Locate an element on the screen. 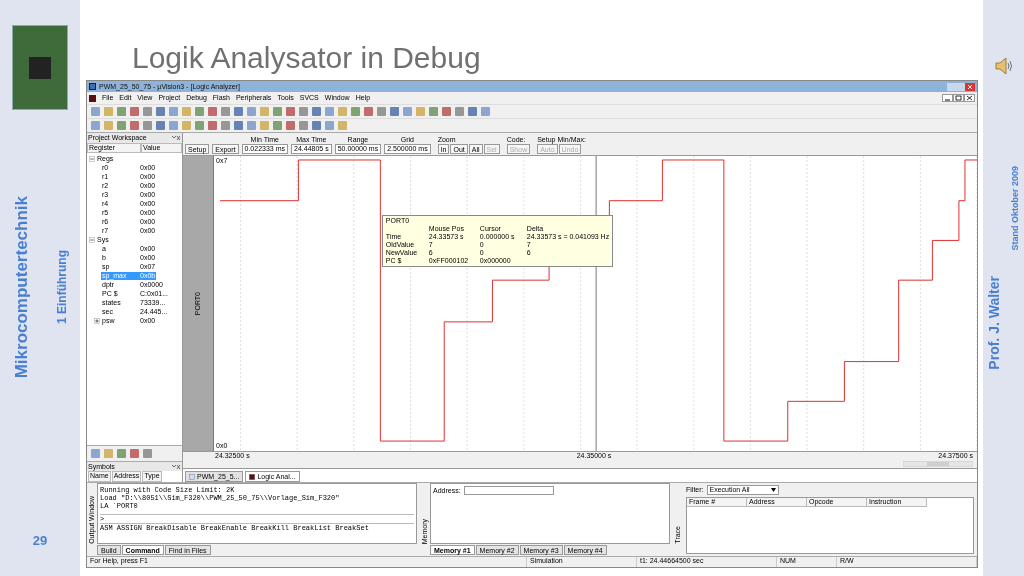 The width and height of the screenshot is (1024, 576). app-icon is located at coordinates (92, 86).